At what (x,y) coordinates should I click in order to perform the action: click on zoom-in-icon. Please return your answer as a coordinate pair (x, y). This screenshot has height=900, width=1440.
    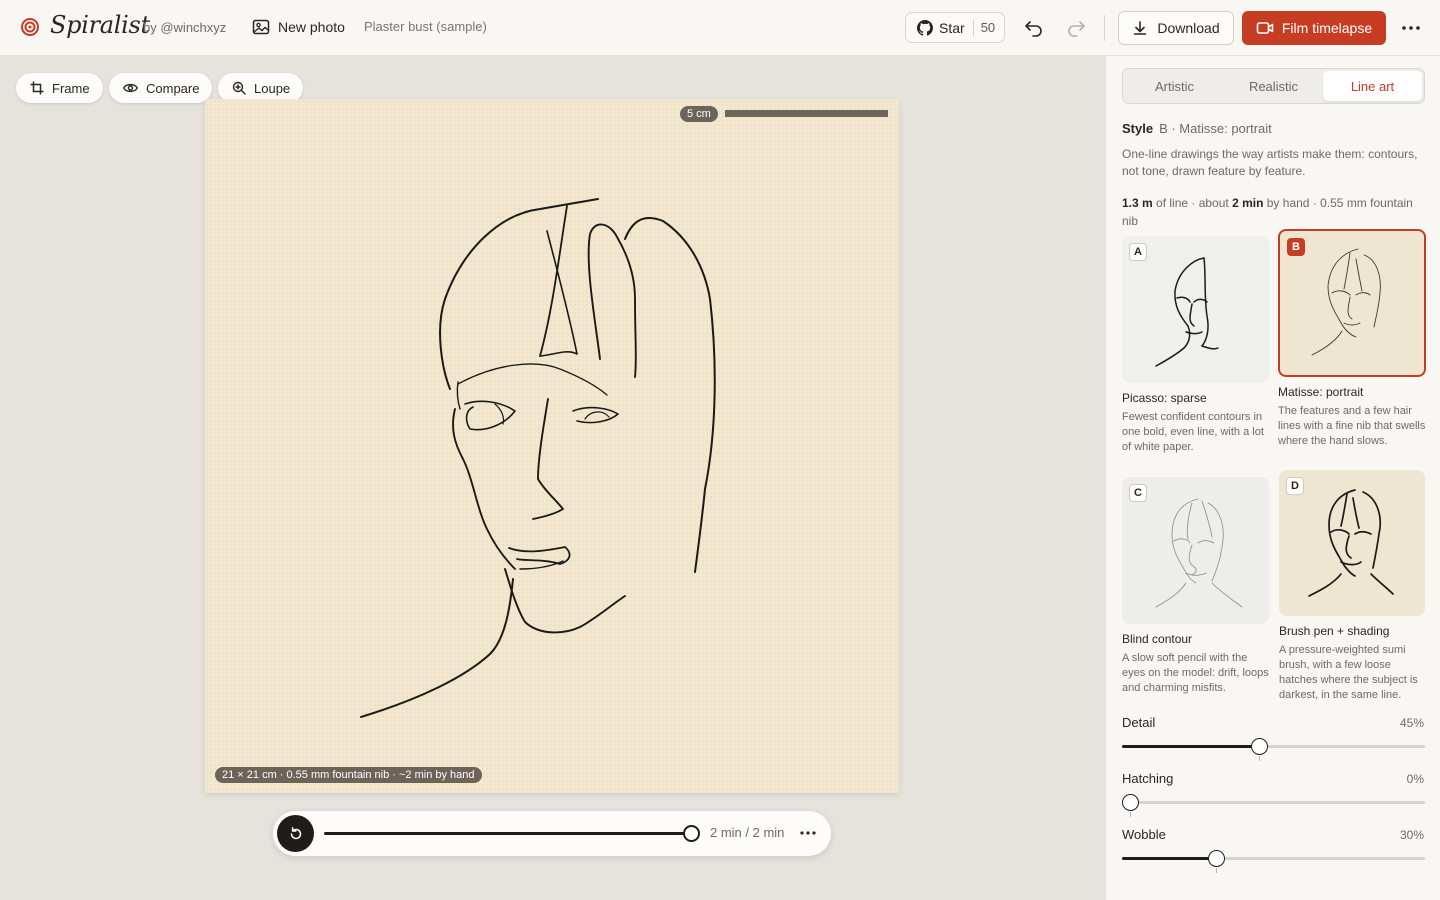
    Looking at the image, I should click on (239, 88).